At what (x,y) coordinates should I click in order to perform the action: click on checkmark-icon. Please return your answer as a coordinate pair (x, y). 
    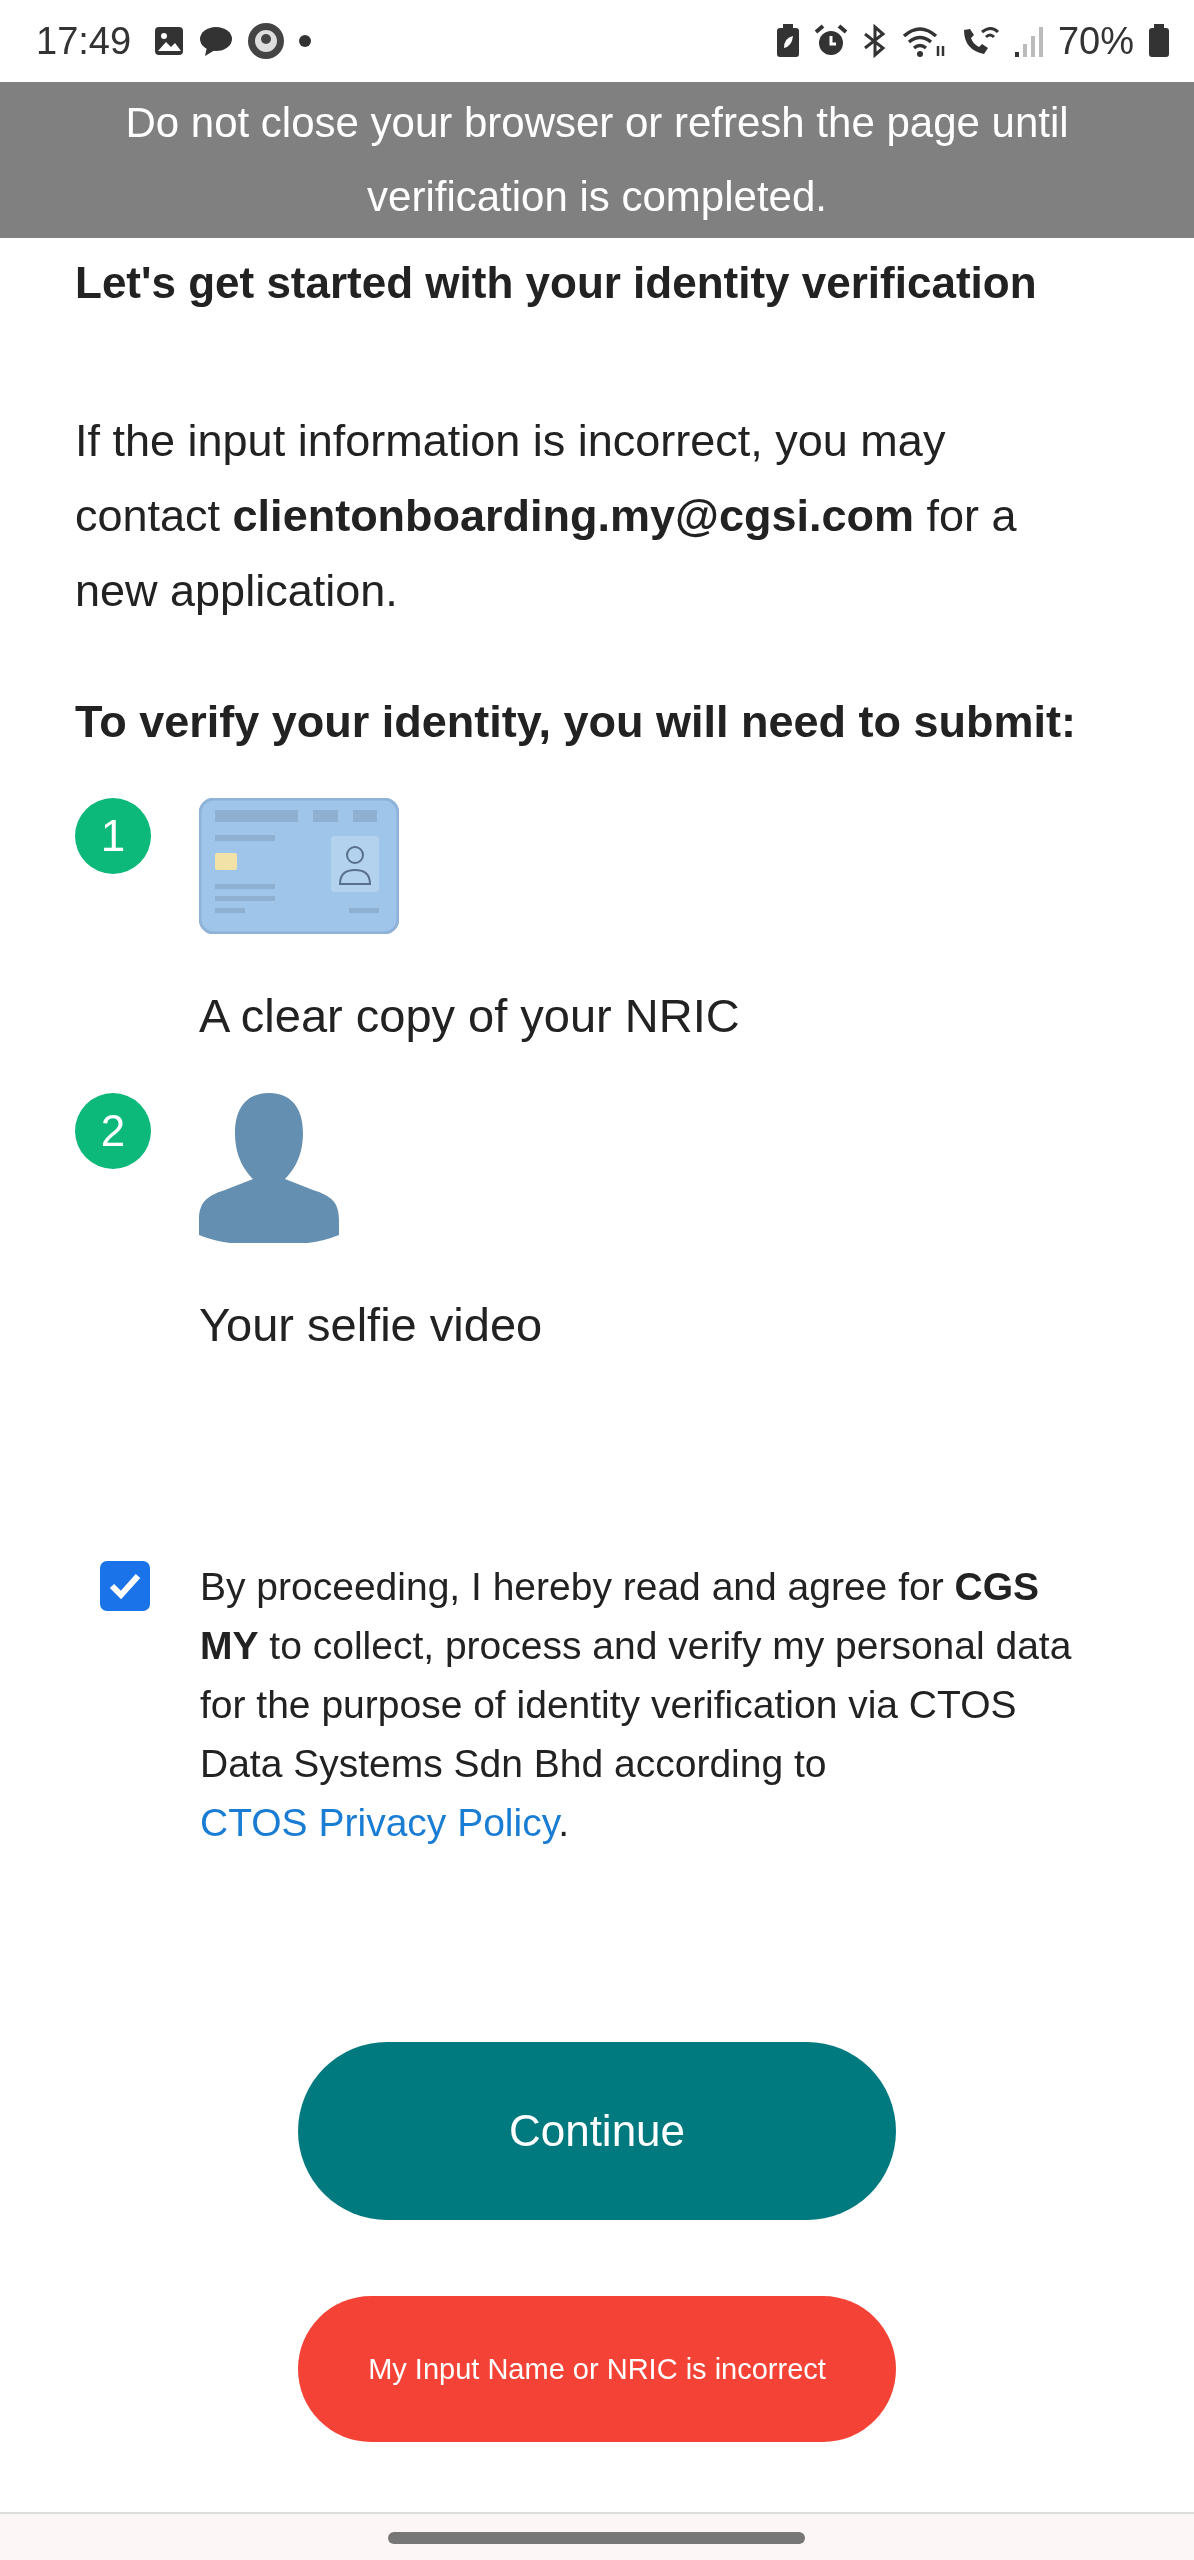
    Looking at the image, I should click on (125, 1586).